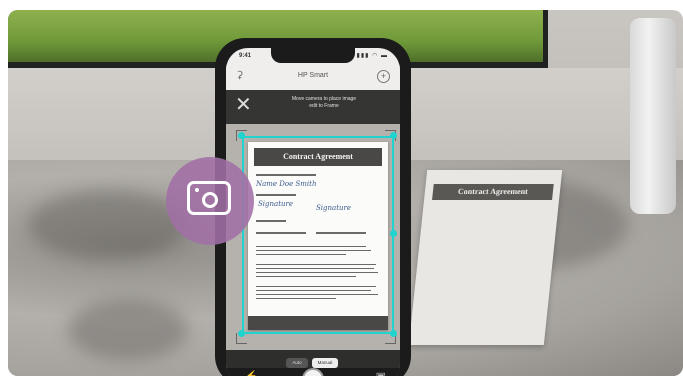  I want to click on background-paper: Contract Agreement, so click(485, 257).